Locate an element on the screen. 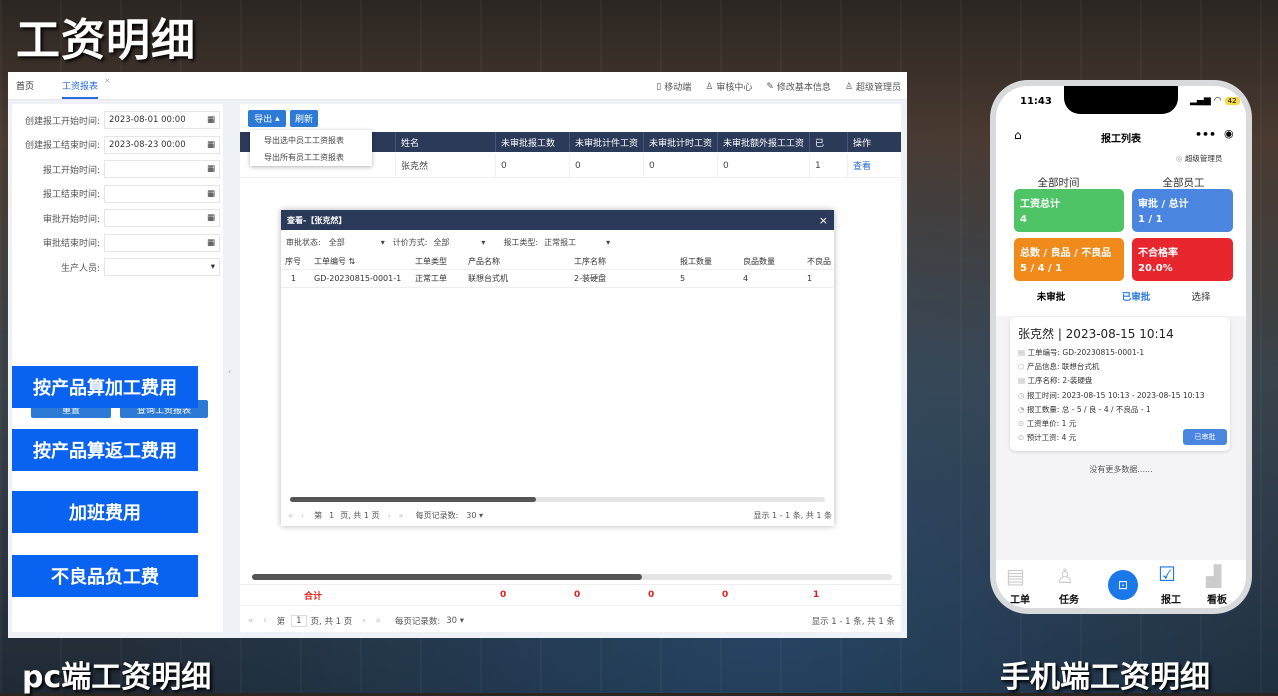 This screenshot has height=696, width=1278. collapse-handle: ‹ is located at coordinates (229, 371).